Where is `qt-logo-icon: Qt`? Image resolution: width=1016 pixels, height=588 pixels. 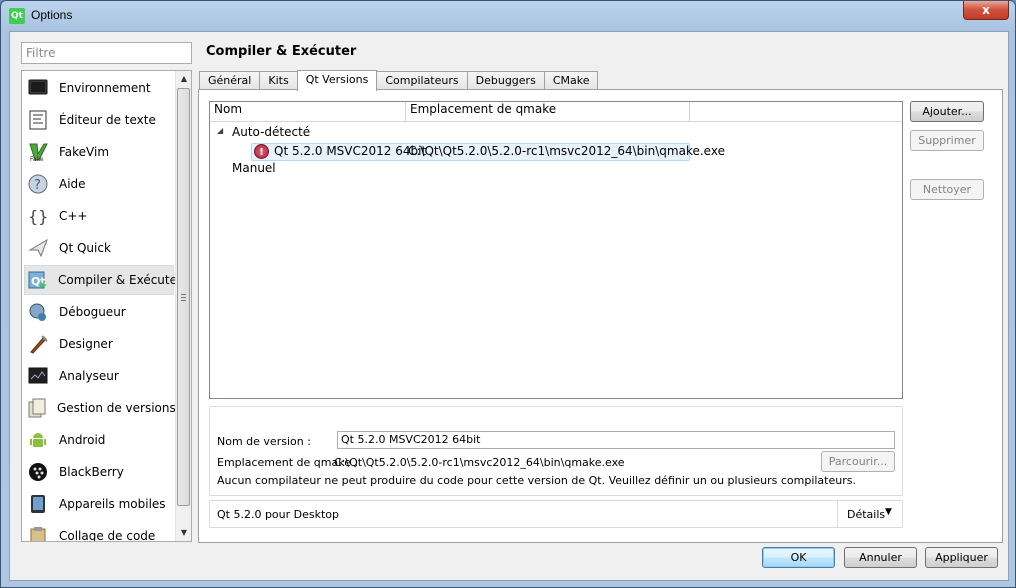 qt-logo-icon: Qt is located at coordinates (17, 16).